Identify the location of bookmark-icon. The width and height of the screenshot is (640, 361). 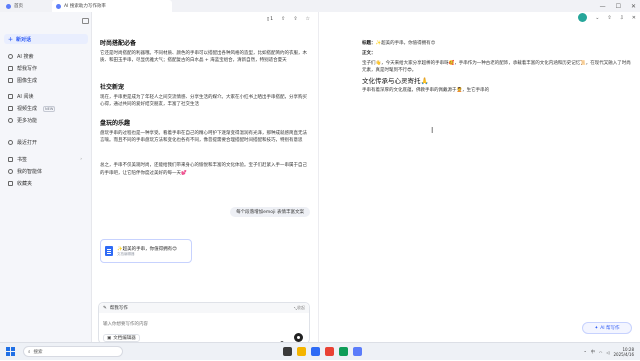
(10, 159).